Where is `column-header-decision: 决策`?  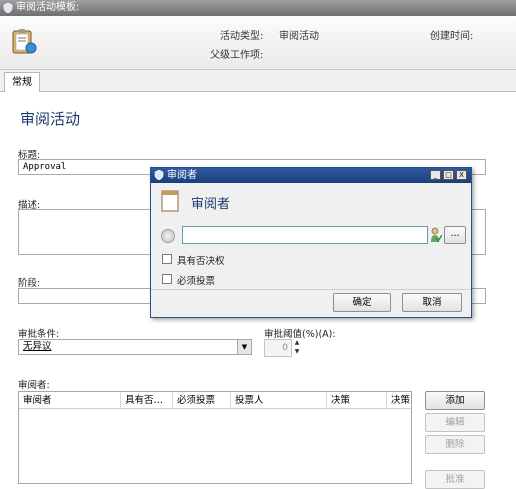
column-header-decision: 决策 is located at coordinates (357, 400).